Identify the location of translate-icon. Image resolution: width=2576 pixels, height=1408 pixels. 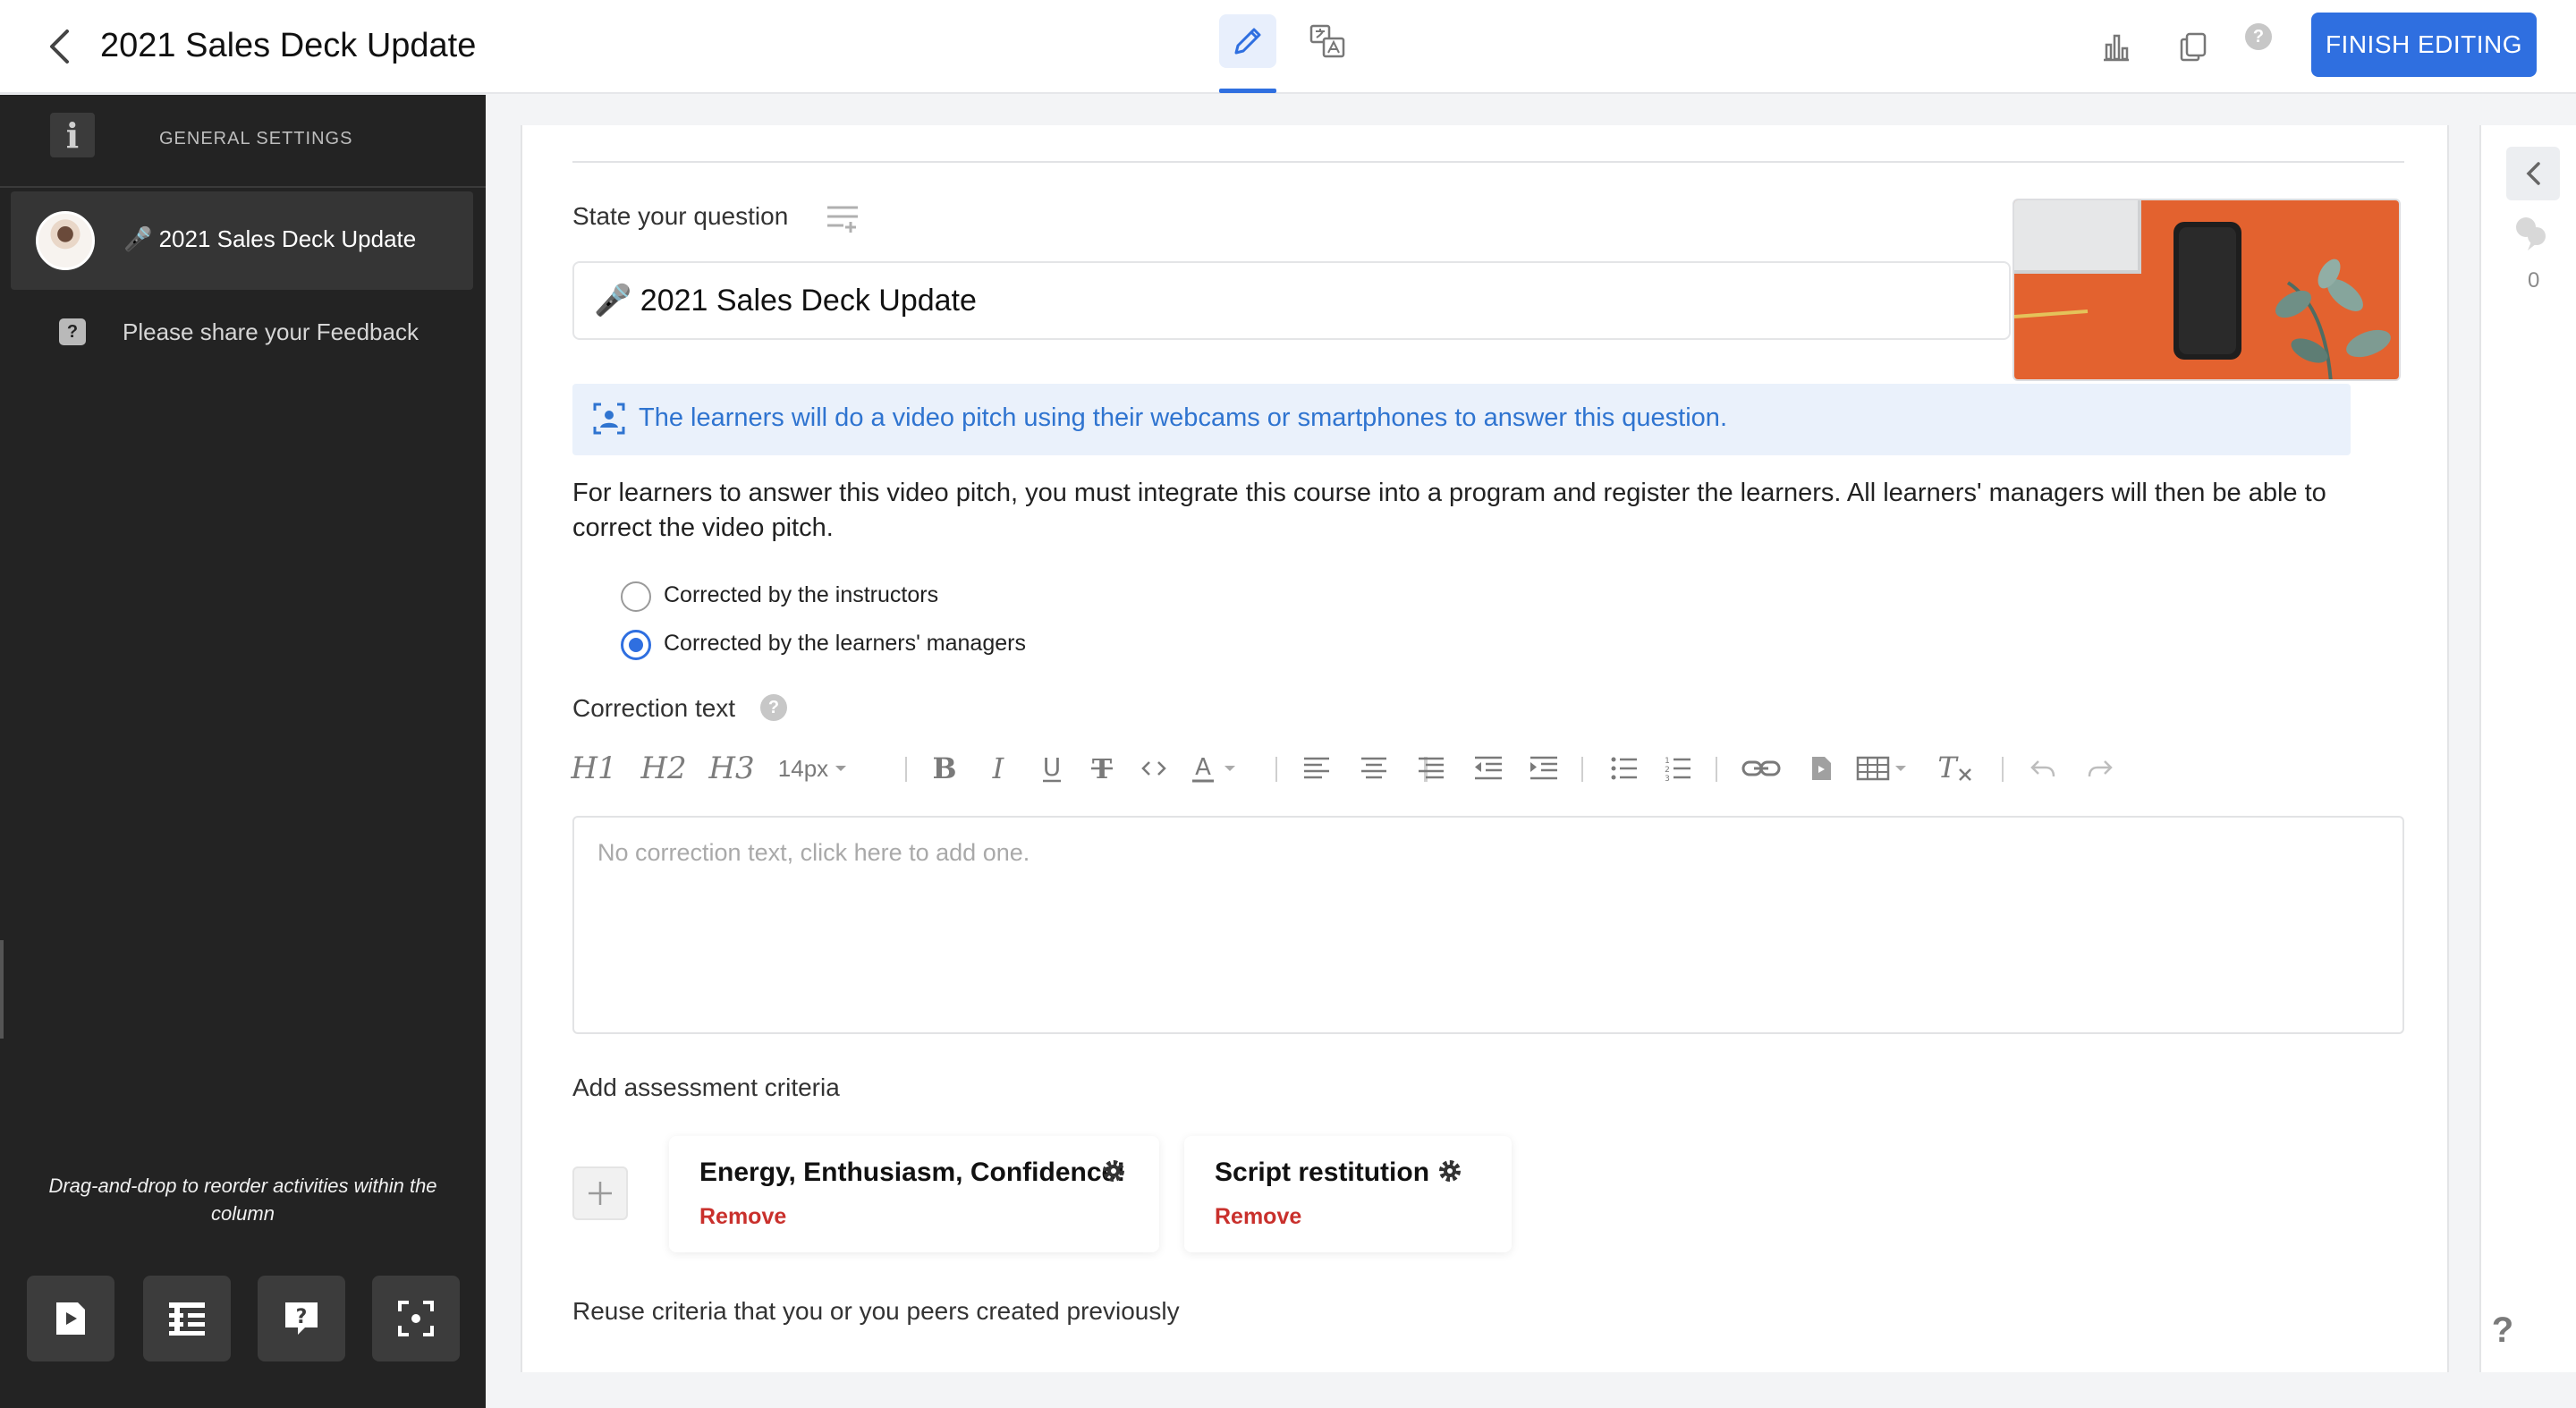
(1327, 41).